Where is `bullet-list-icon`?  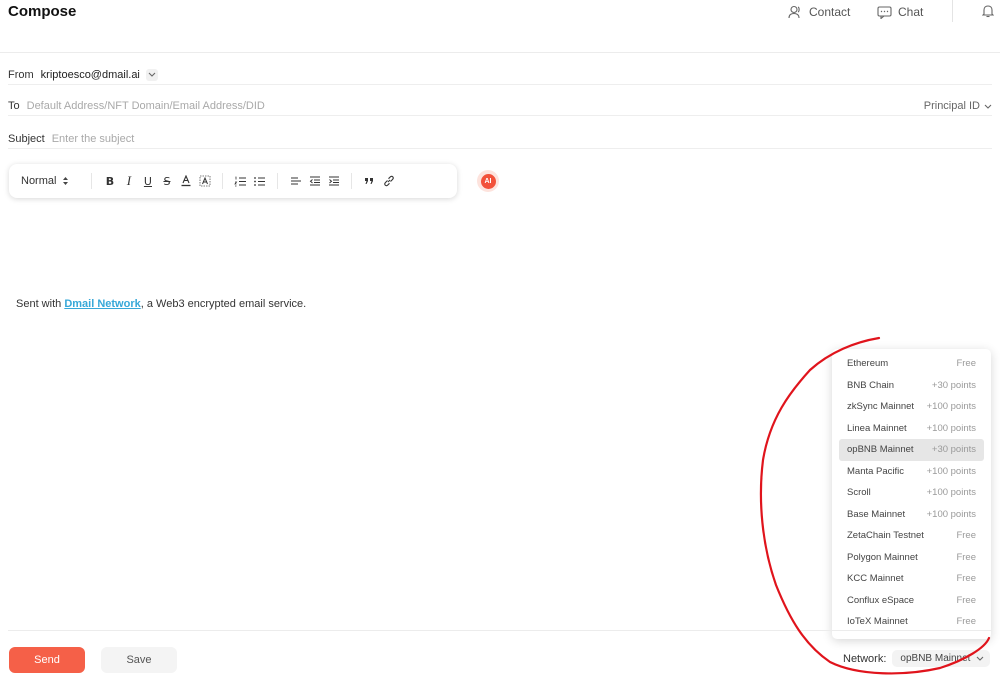
bullet-list-icon is located at coordinates (260, 181).